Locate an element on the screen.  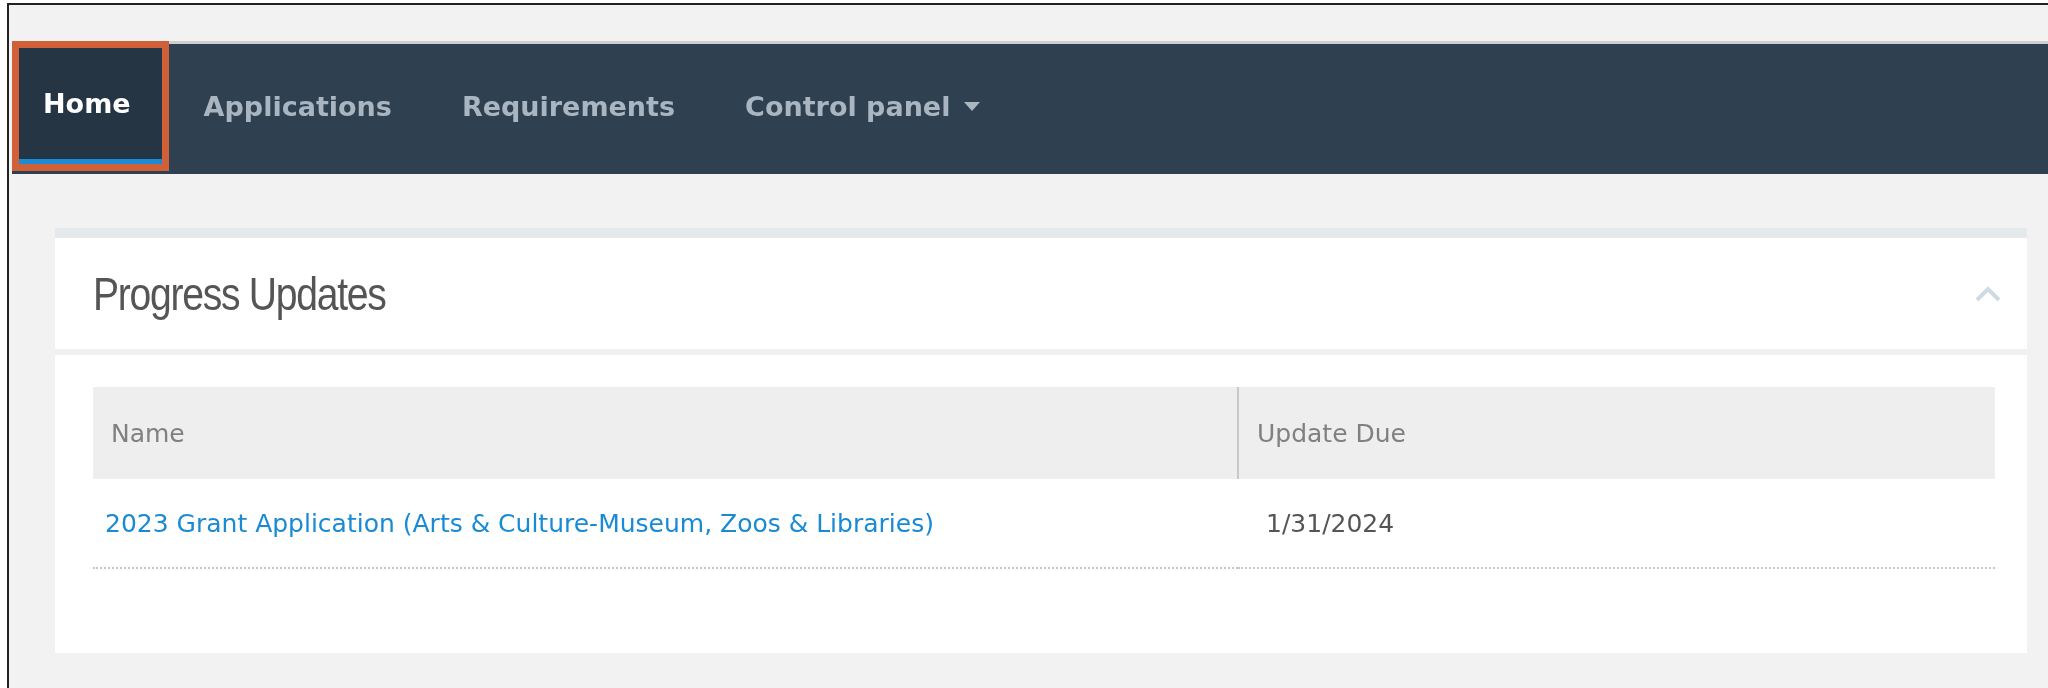
column-header: Name is located at coordinates (665, 433).